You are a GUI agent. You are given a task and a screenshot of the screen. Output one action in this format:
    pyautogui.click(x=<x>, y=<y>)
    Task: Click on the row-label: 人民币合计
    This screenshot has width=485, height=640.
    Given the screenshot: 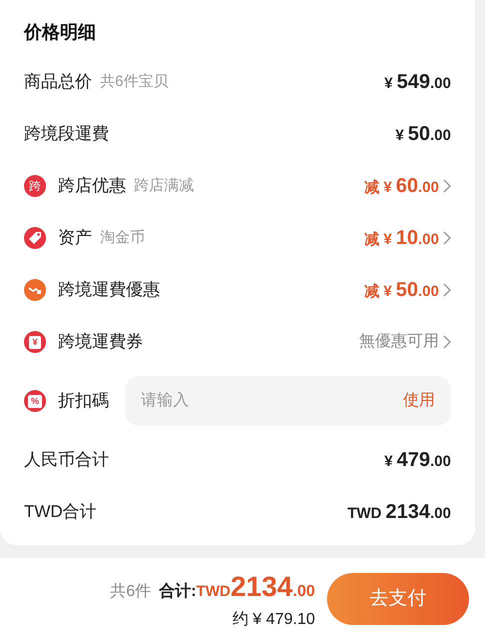 What is the action you would take?
    pyautogui.click(x=66, y=460)
    